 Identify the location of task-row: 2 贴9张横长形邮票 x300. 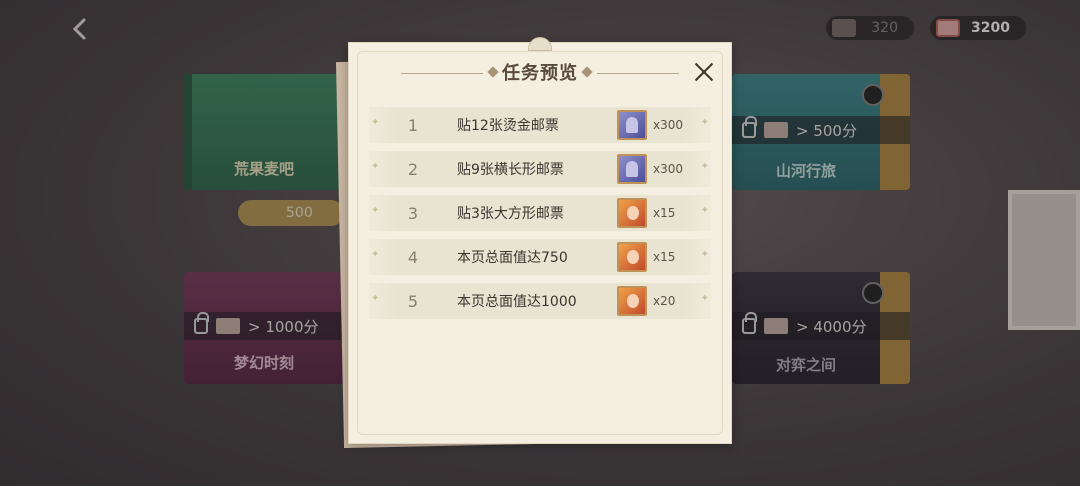
(540, 169).